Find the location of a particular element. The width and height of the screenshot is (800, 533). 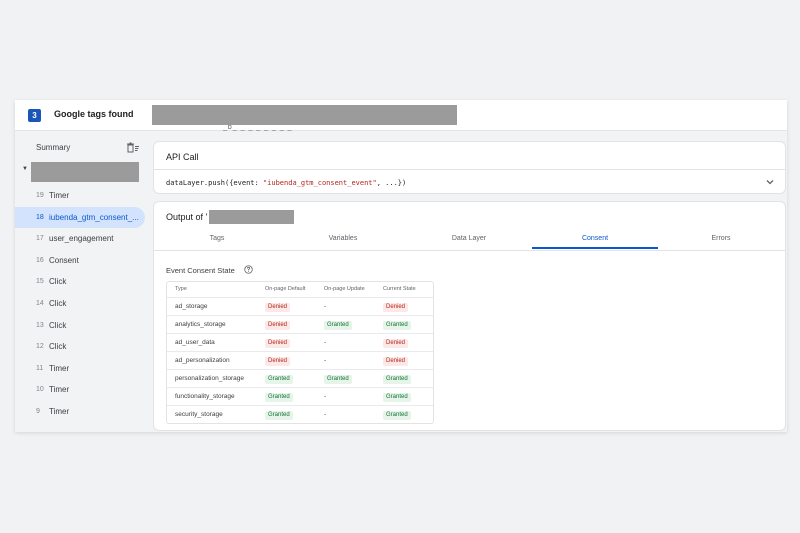

tab-tags: Tags is located at coordinates (217, 239).